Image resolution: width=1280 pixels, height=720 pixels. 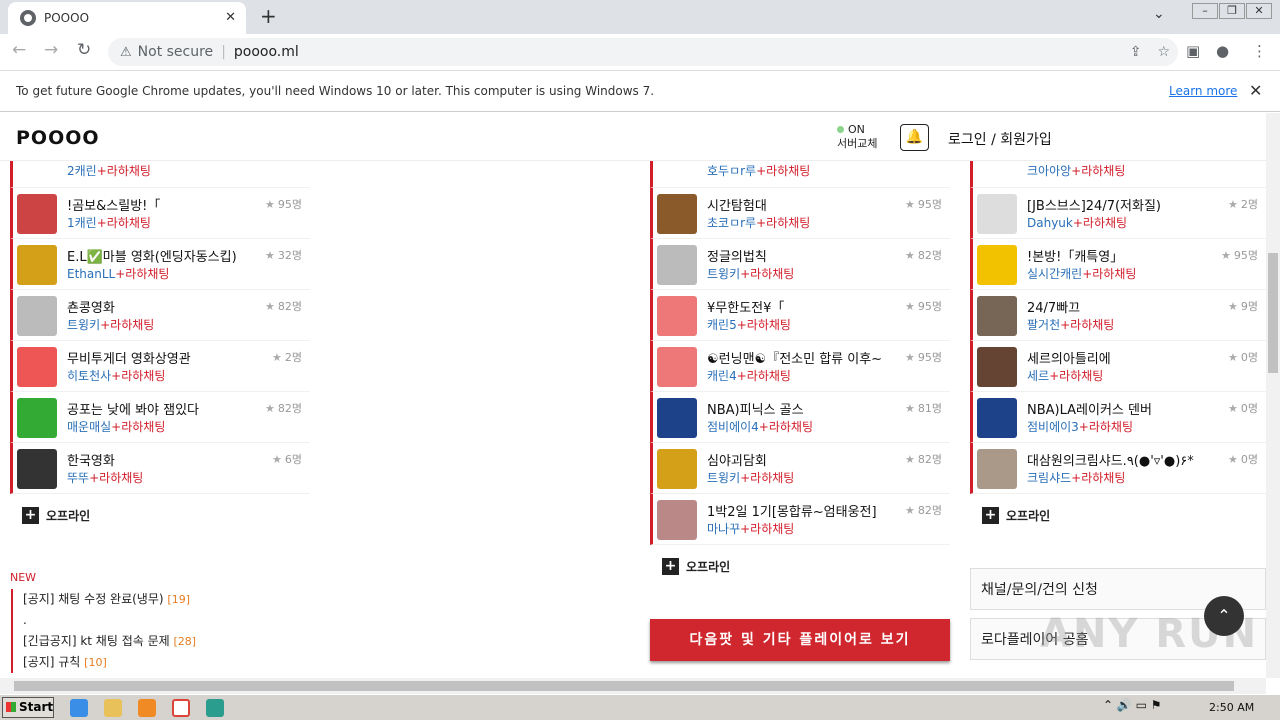 What do you see at coordinates (19, 50) in the screenshot?
I see `back-icon: ←` at bounding box center [19, 50].